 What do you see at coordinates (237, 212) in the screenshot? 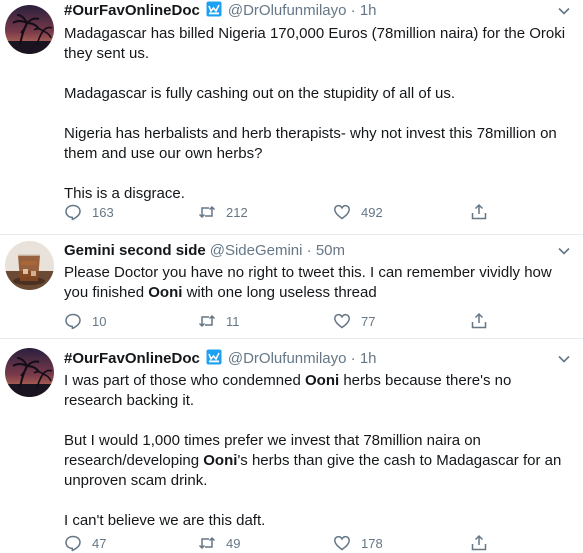
I see `retweet-count: 212` at bounding box center [237, 212].